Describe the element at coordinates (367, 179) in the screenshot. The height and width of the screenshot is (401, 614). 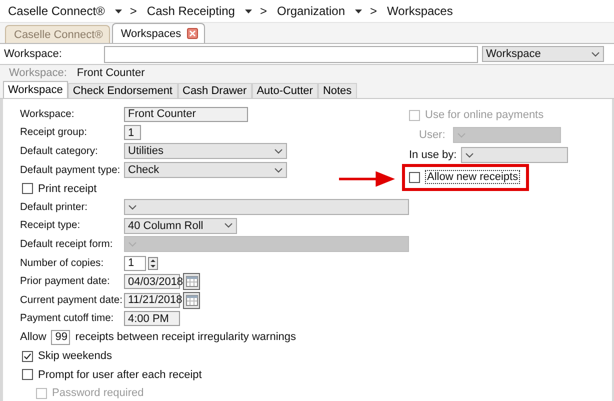
I see `arrow-annotation` at that location.